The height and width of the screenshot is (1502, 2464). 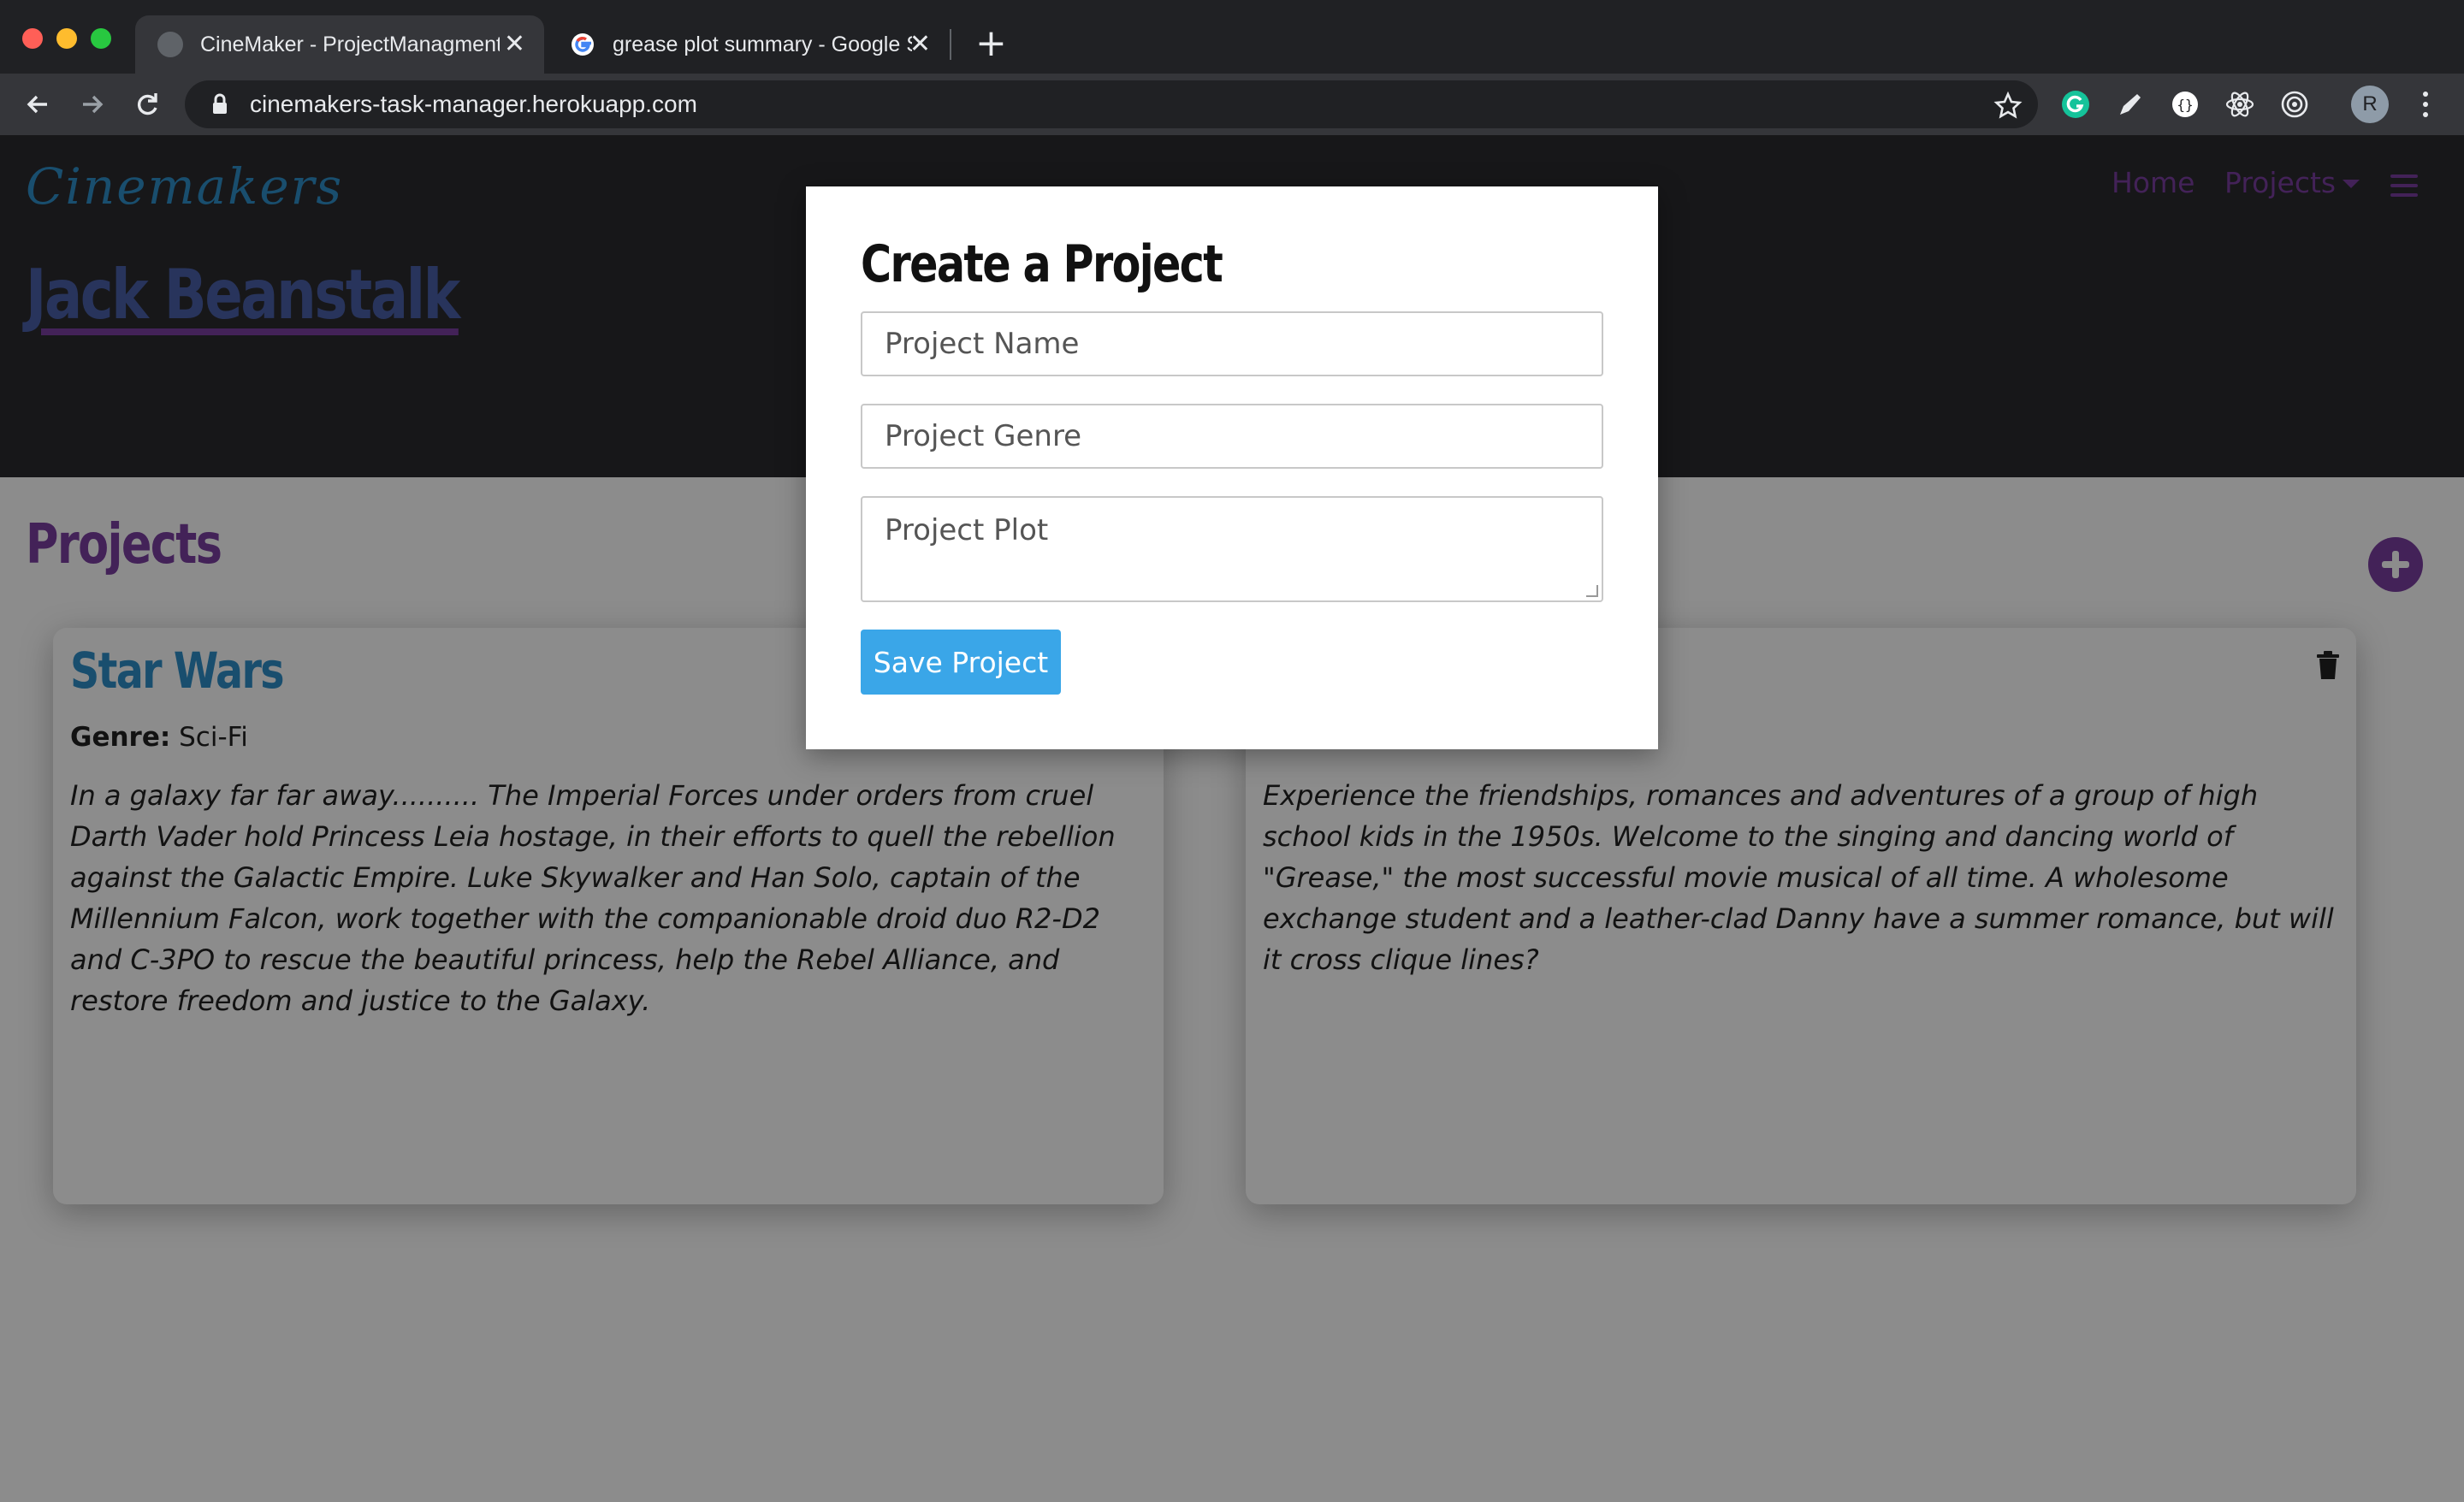 What do you see at coordinates (967, 530) in the screenshot?
I see `plot-placeholder: Project Plot` at bounding box center [967, 530].